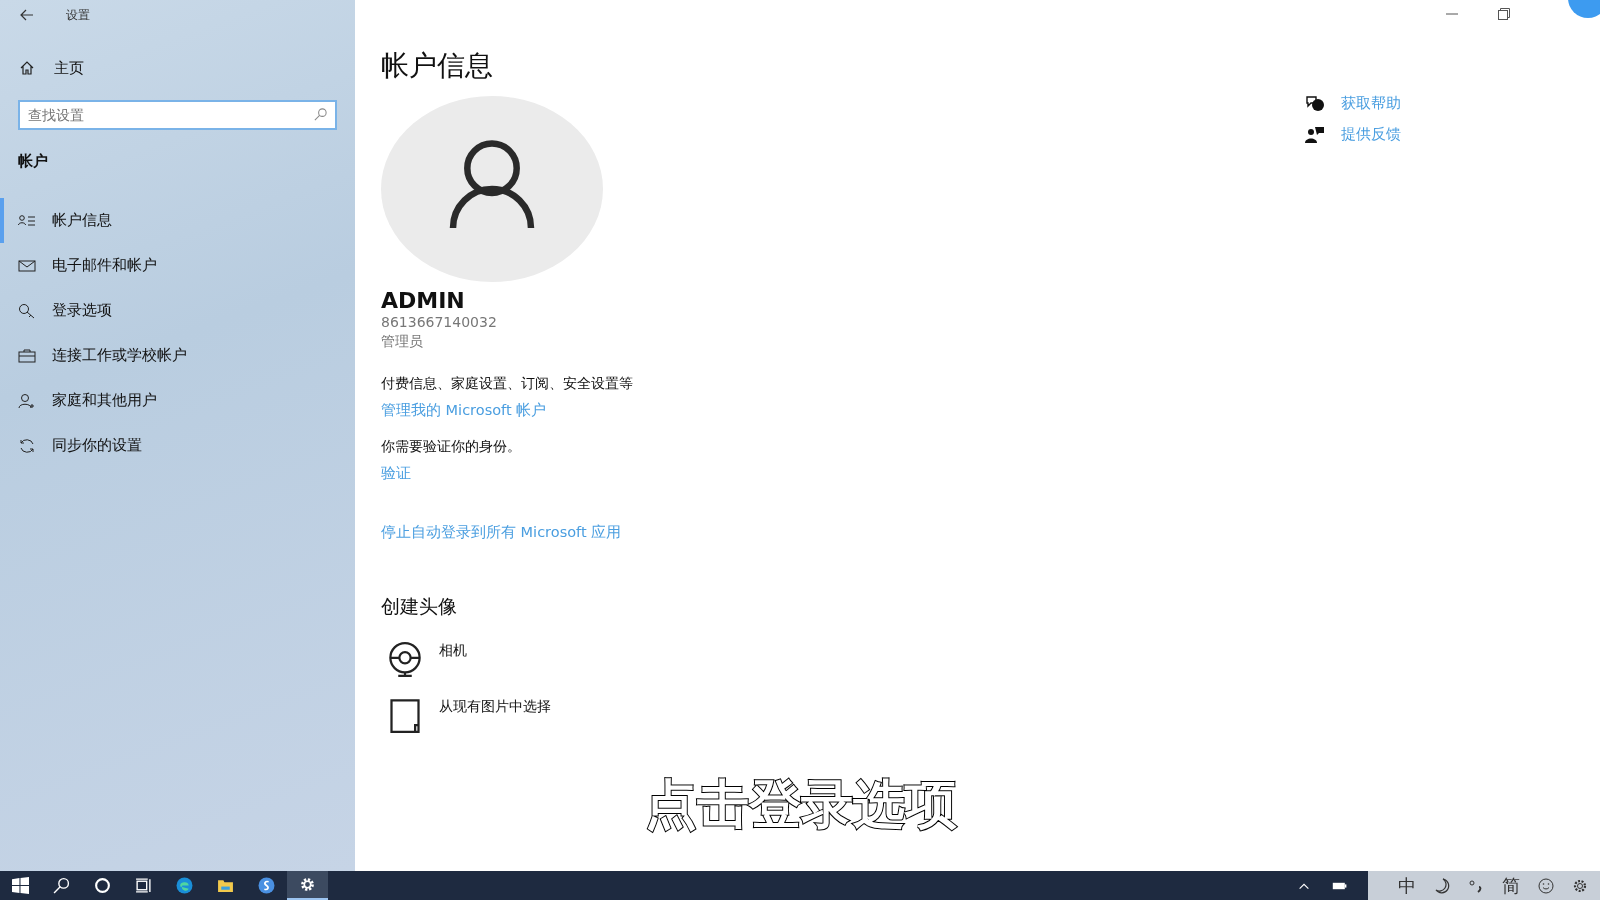 Image resolution: width=1600 pixels, height=900 pixels. Describe the element at coordinates (177, 355) in the screenshot. I see `nav-item: 连接工作或学校帐户` at that location.